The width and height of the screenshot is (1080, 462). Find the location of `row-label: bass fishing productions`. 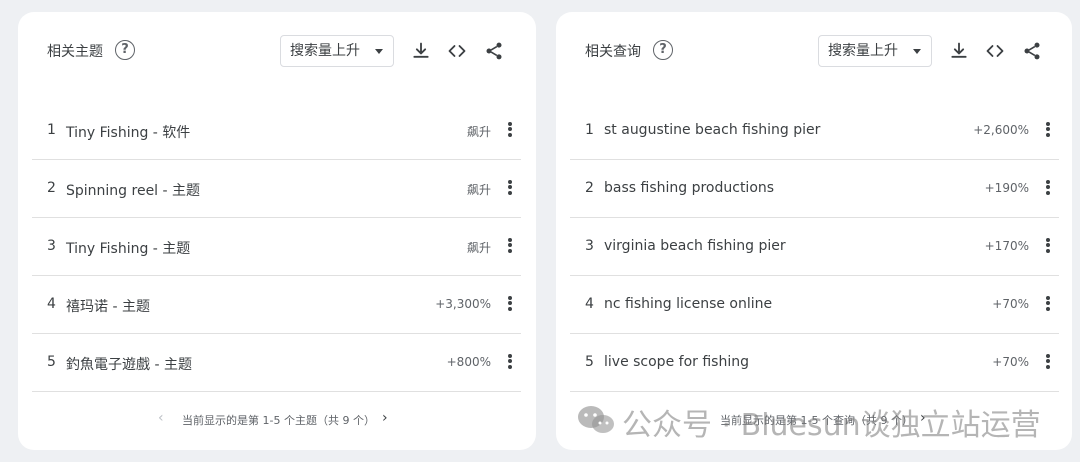

row-label: bass fishing productions is located at coordinates (689, 188).